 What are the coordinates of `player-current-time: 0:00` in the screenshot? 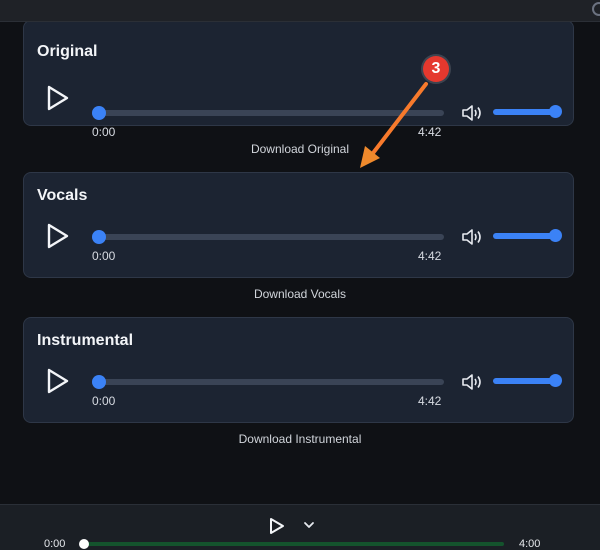 It's located at (55, 544).